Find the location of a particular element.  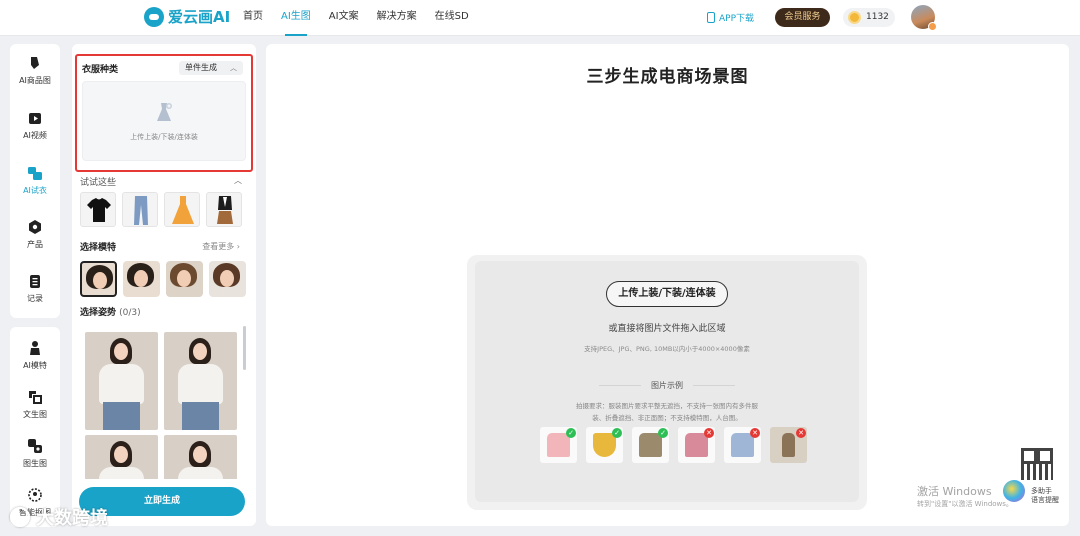

coin-balance: 1132 is located at coordinates (869, 17).